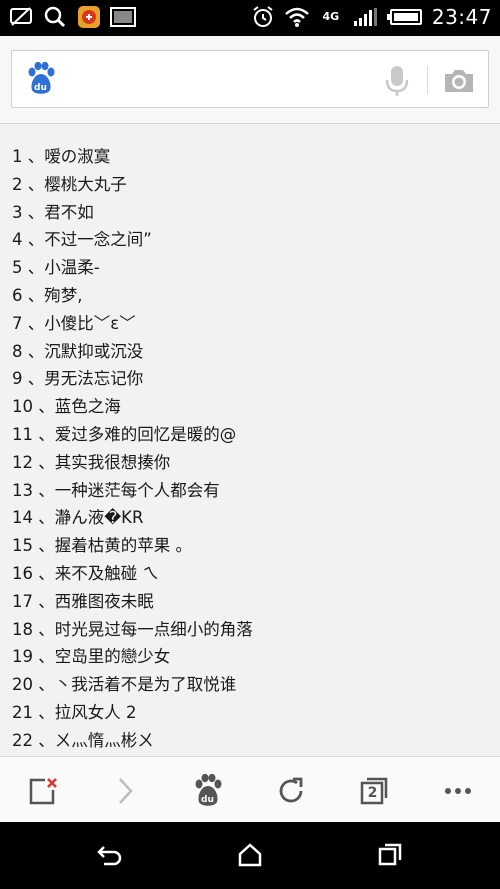 The height and width of the screenshot is (889, 500). Describe the element at coordinates (220, 79) in the screenshot. I see `search-input` at that location.